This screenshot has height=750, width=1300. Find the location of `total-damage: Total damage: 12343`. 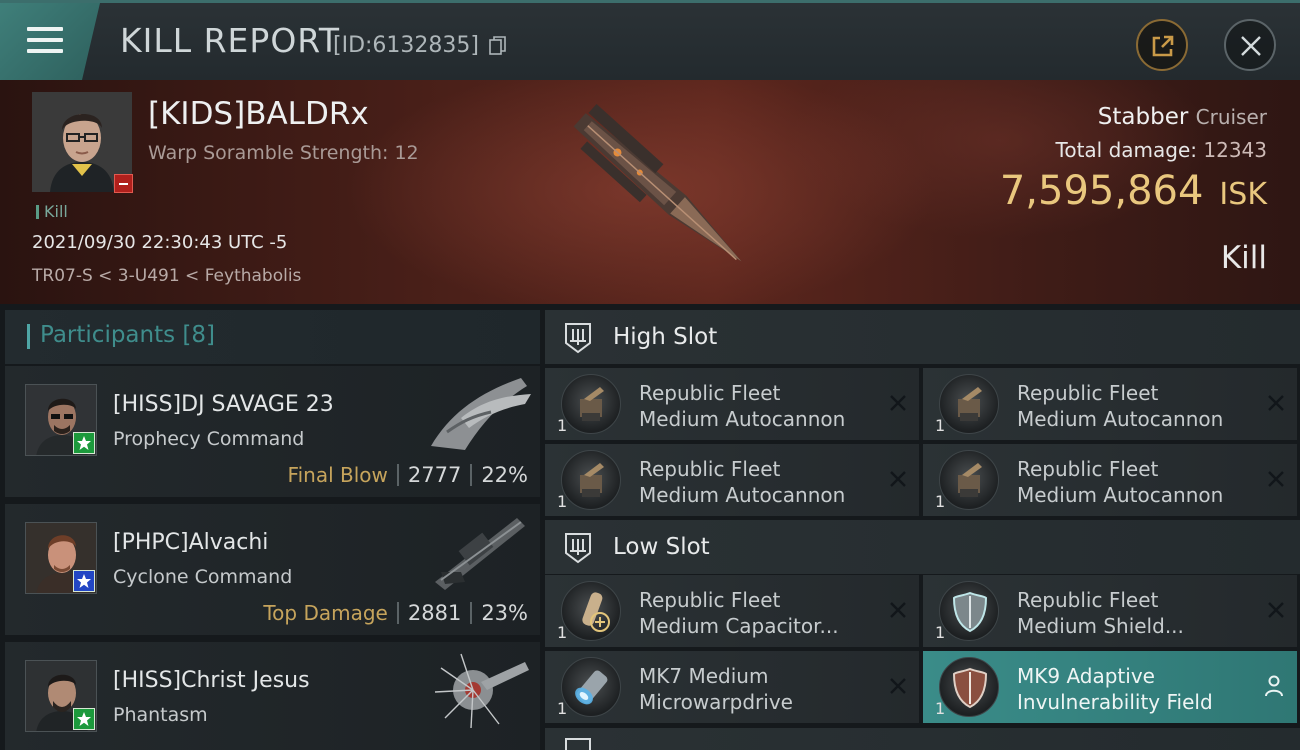

total-damage: Total damage: 12343 is located at coordinates (1161, 150).